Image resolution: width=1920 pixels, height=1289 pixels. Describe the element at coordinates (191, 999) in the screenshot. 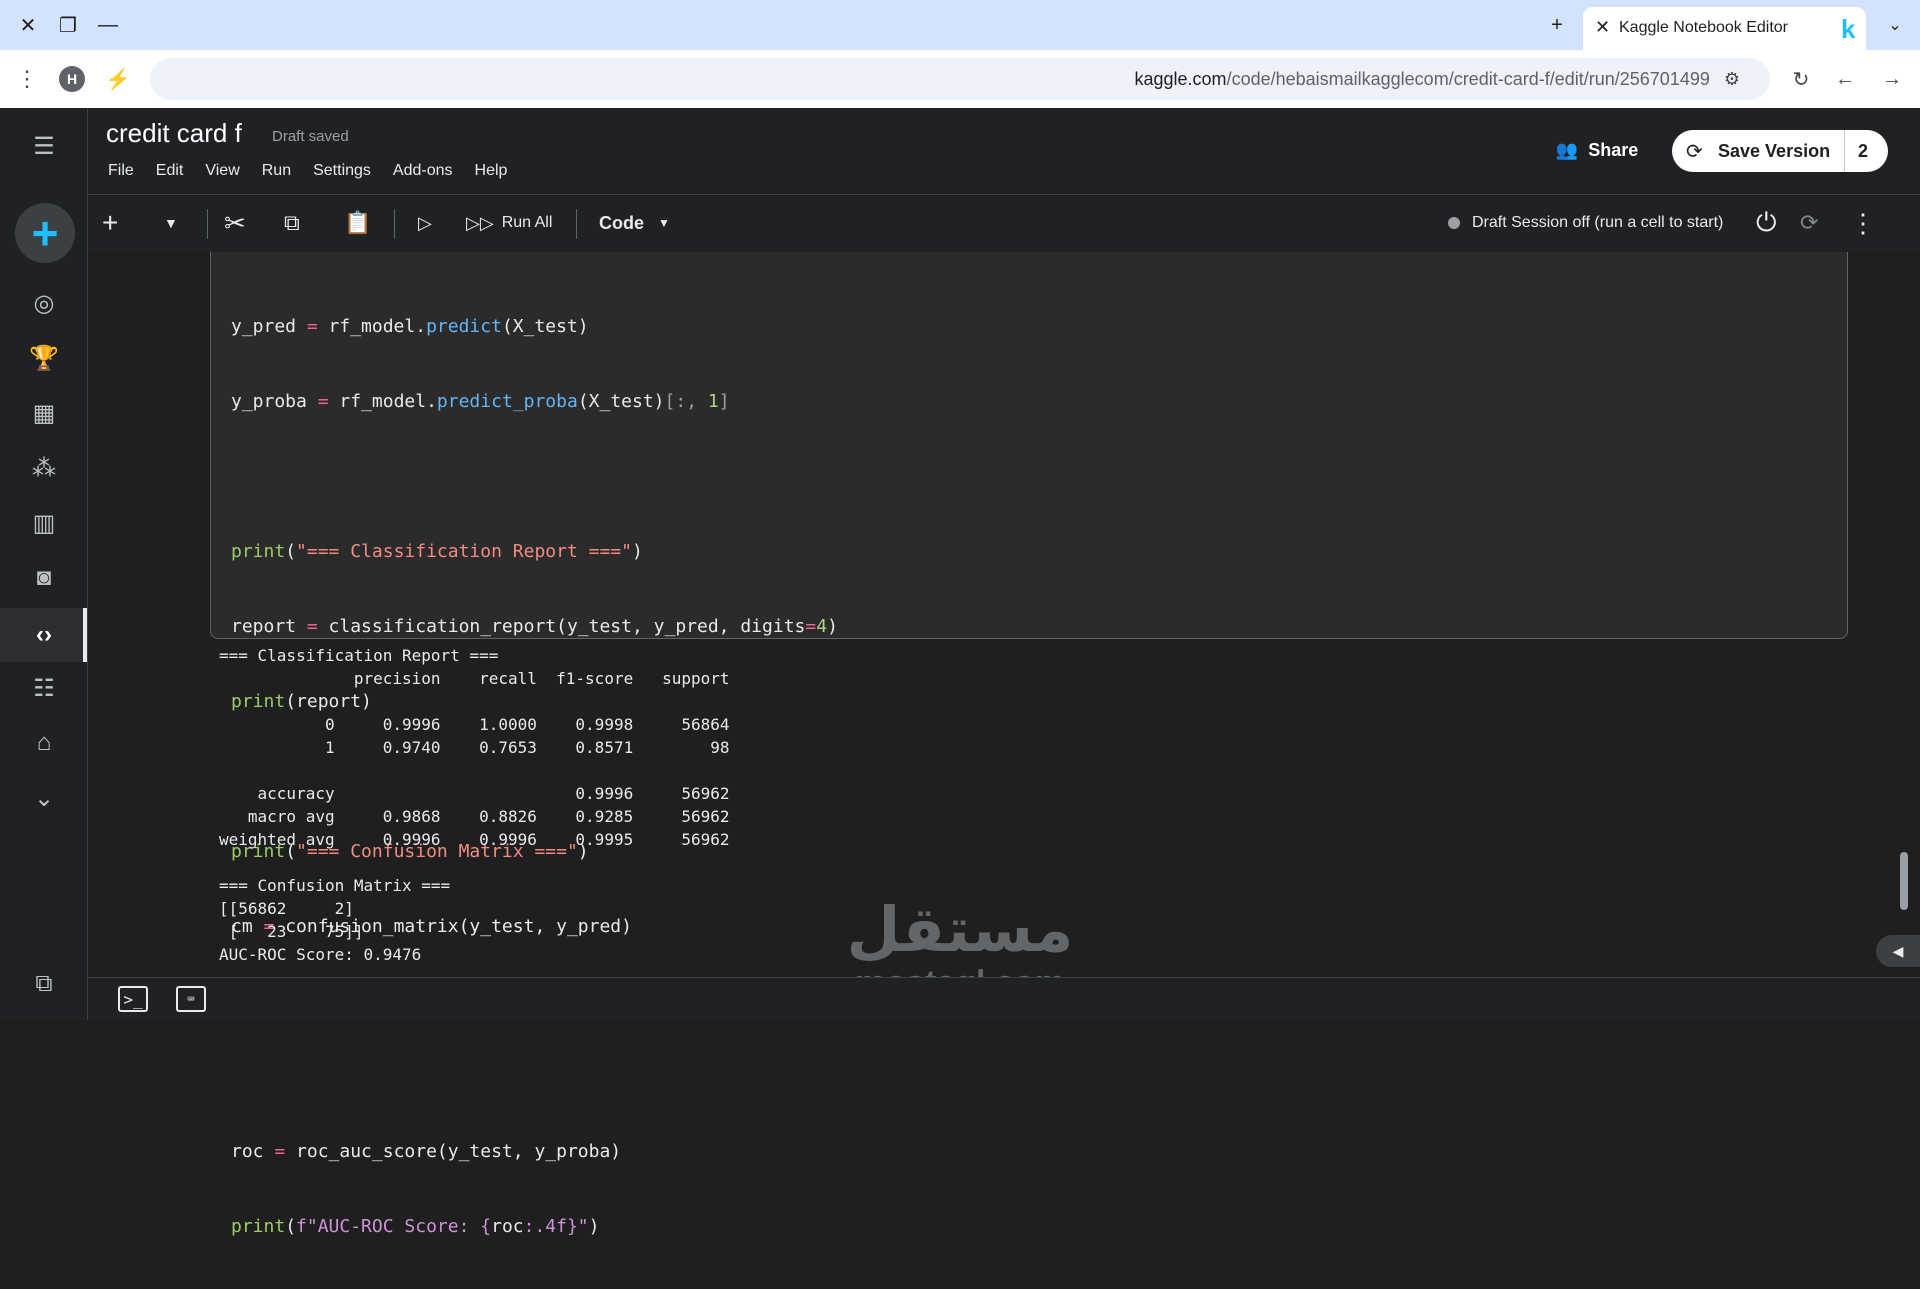

I see `keyboard-shortcuts-icon: ⌨` at that location.